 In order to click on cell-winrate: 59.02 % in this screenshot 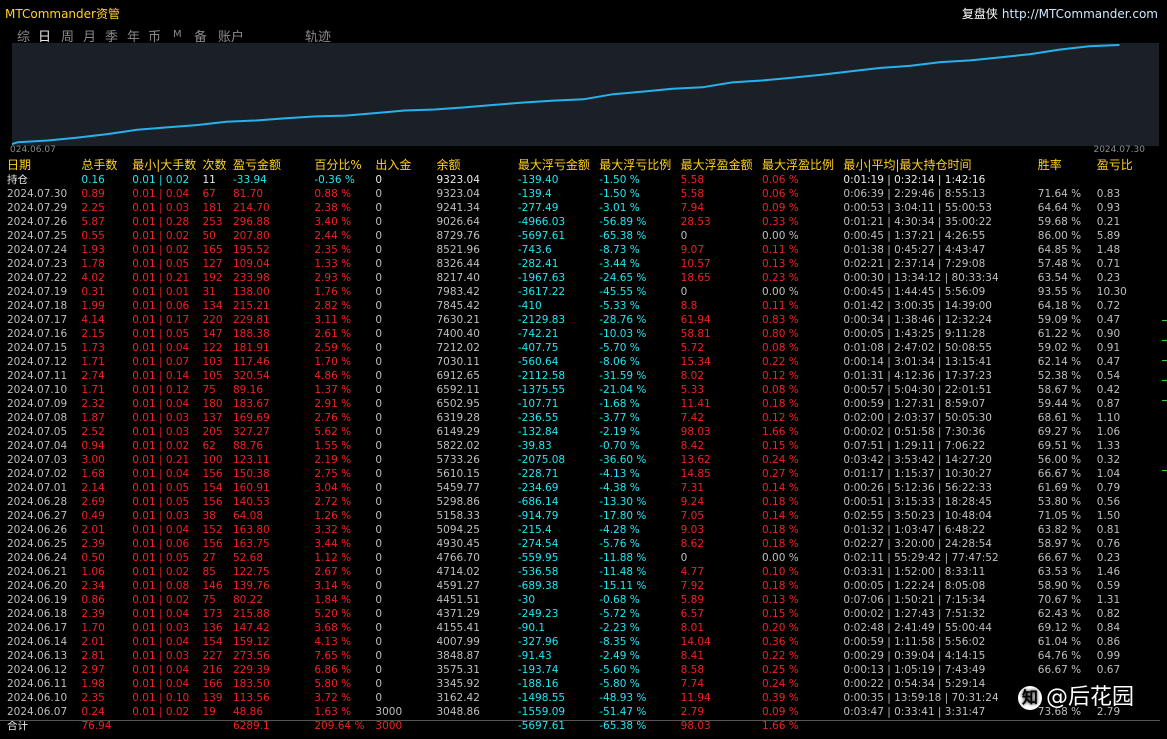, I will do `click(1059, 348)`.